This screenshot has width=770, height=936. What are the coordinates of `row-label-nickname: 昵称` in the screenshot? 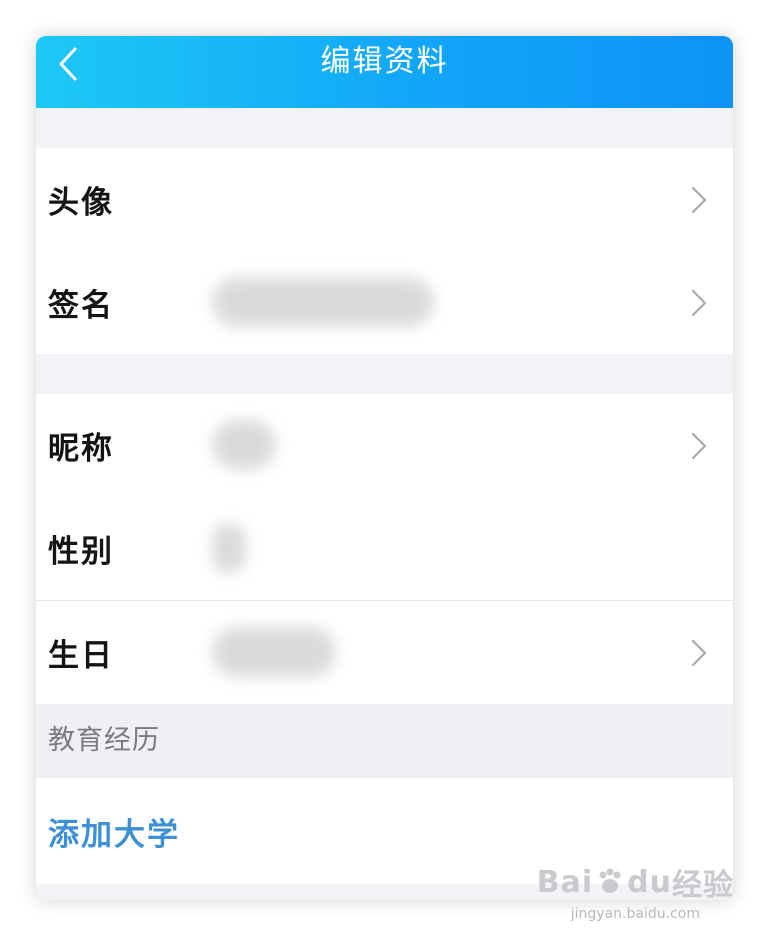 It's located at (81, 449).